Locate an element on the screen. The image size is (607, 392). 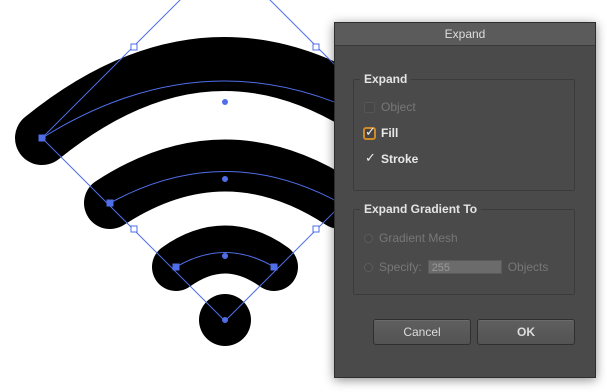
specify-option: Specify: 255 Objects is located at coordinates (456, 267).